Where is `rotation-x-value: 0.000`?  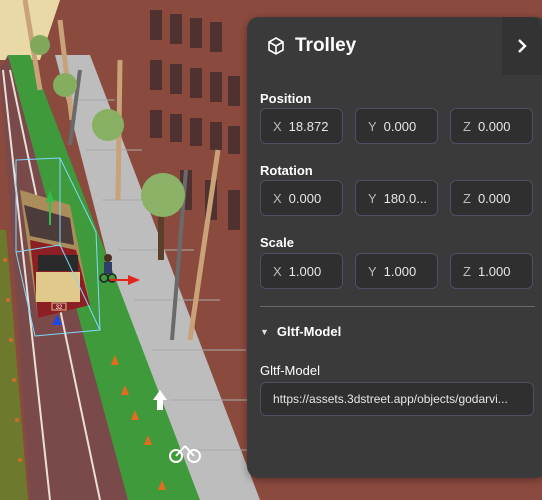 rotation-x-value: 0.000 is located at coordinates (305, 198).